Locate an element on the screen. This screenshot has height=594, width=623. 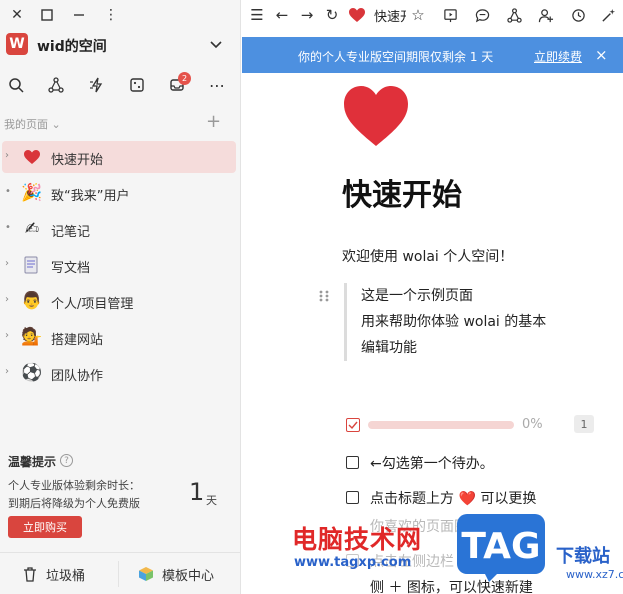
soccer-ball-icon: ⚽ is located at coordinates (32, 373).